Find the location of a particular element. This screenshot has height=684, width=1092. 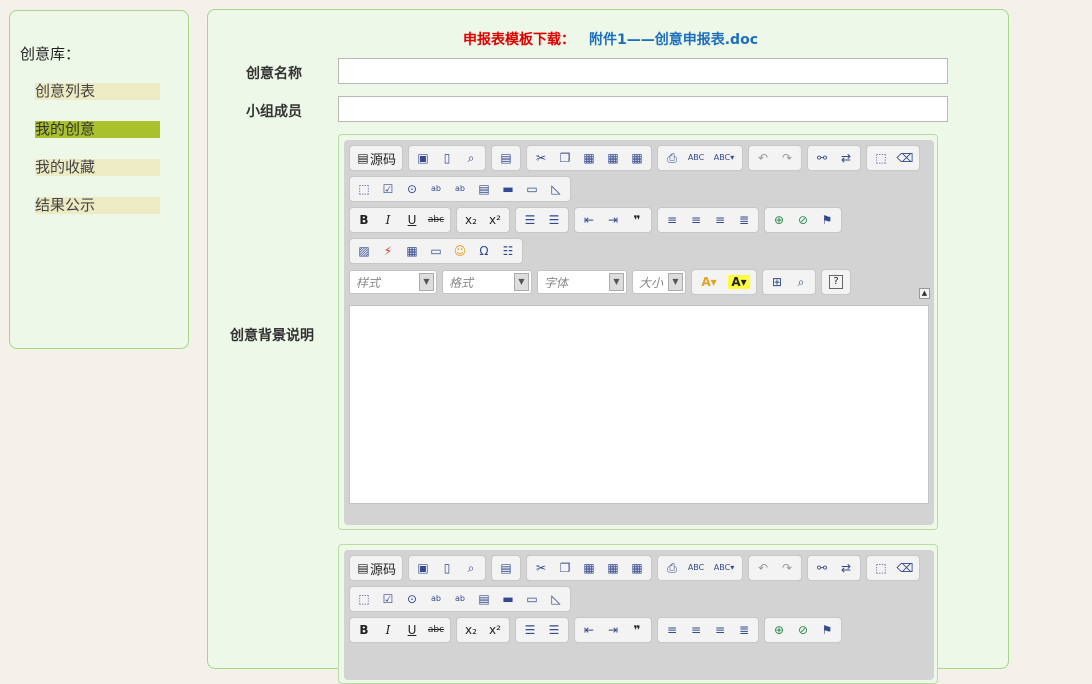

textfield-button: ab is located at coordinates (436, 599).